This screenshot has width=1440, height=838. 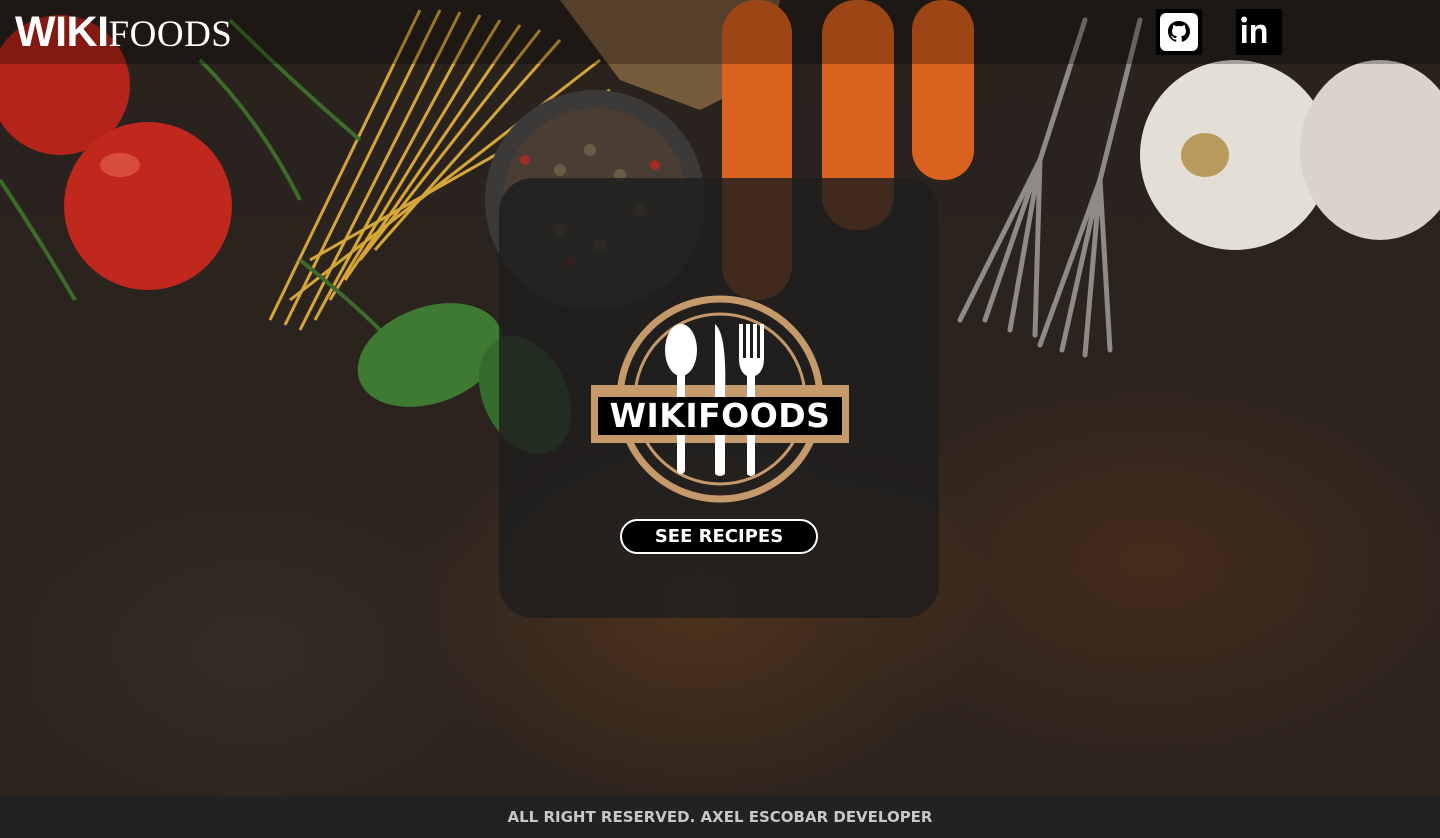 I want to click on github-icon, so click(x=1179, y=32).